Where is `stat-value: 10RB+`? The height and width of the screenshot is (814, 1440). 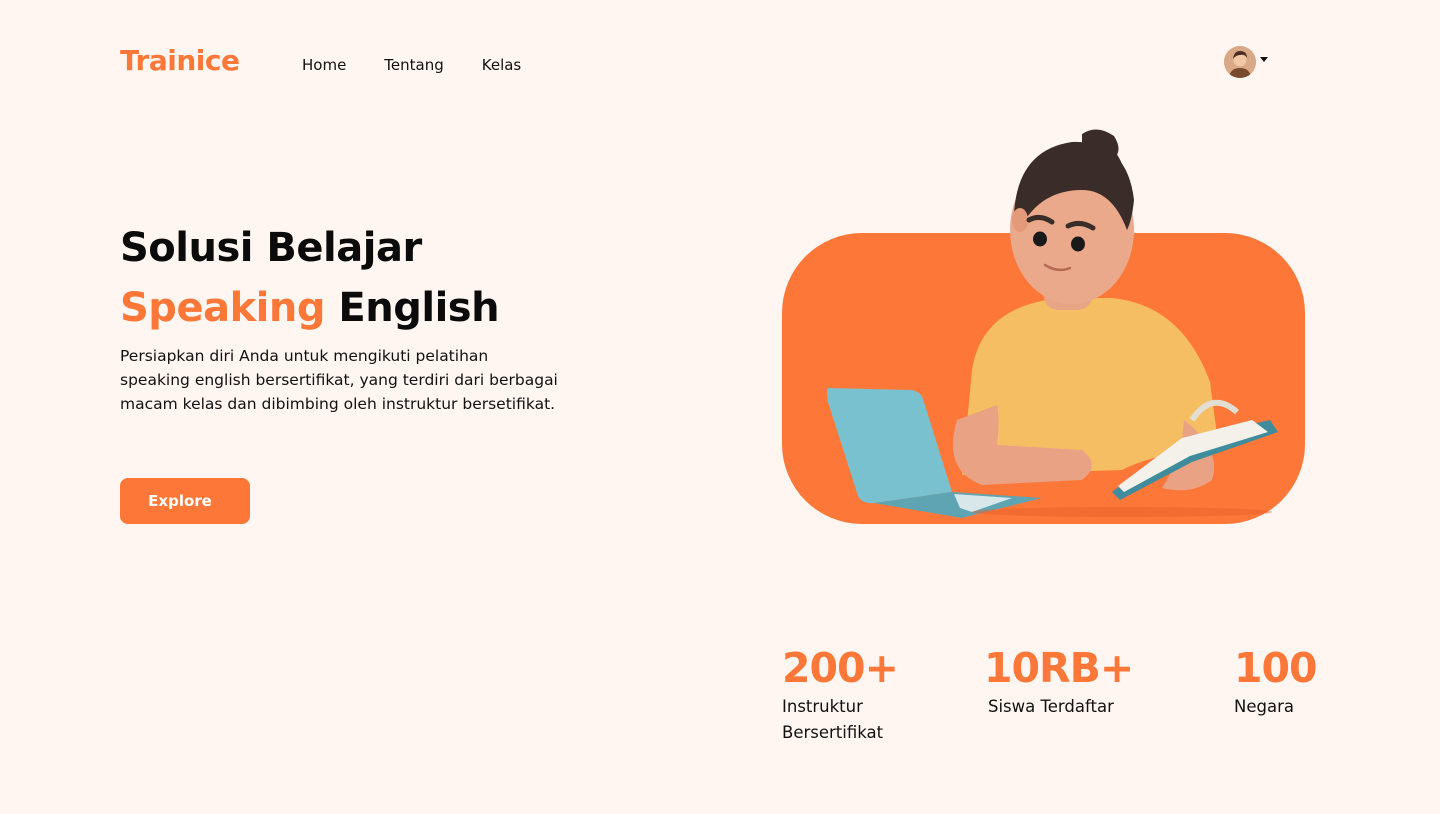 stat-value: 10RB+ is located at coordinates (1059, 668).